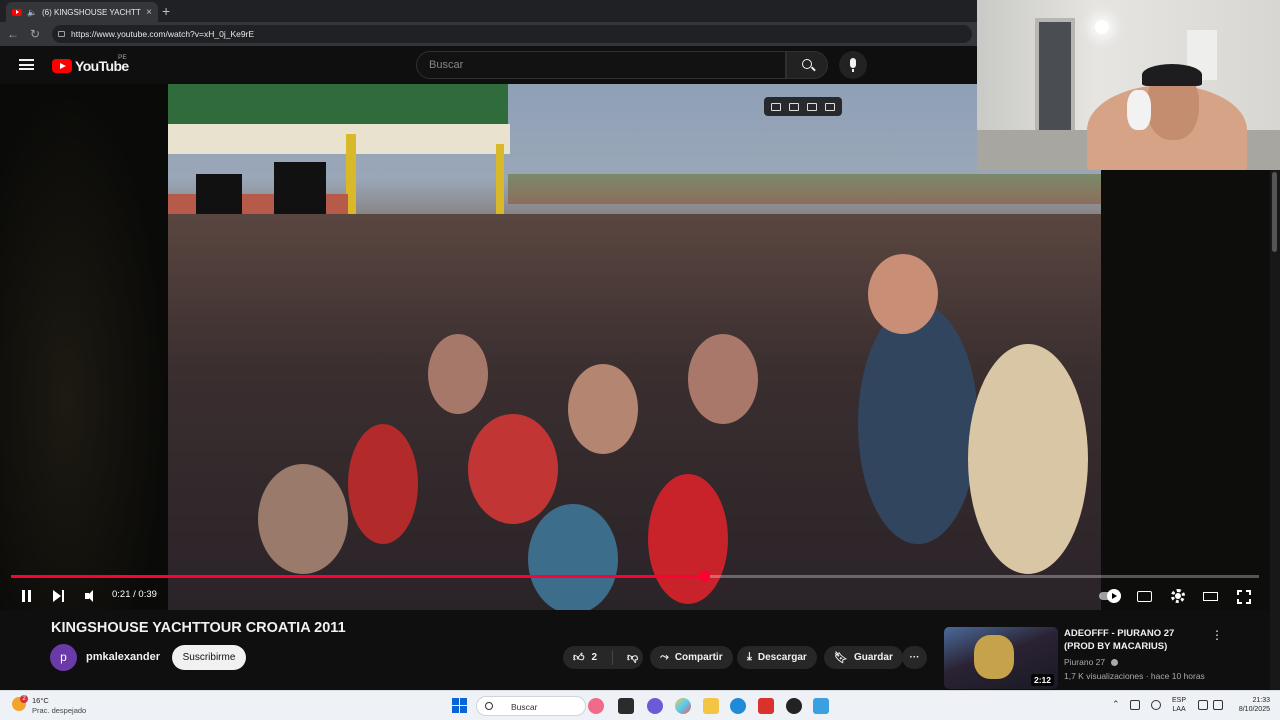  Describe the element at coordinates (683, 706) in the screenshot. I see `copilot-icon` at that location.